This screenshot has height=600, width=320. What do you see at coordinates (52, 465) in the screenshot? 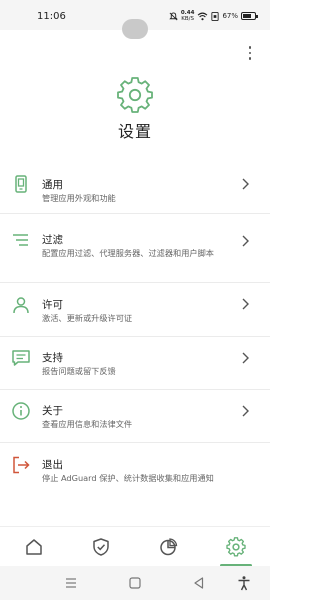
I see `menu-item-title: 退出` at bounding box center [52, 465].